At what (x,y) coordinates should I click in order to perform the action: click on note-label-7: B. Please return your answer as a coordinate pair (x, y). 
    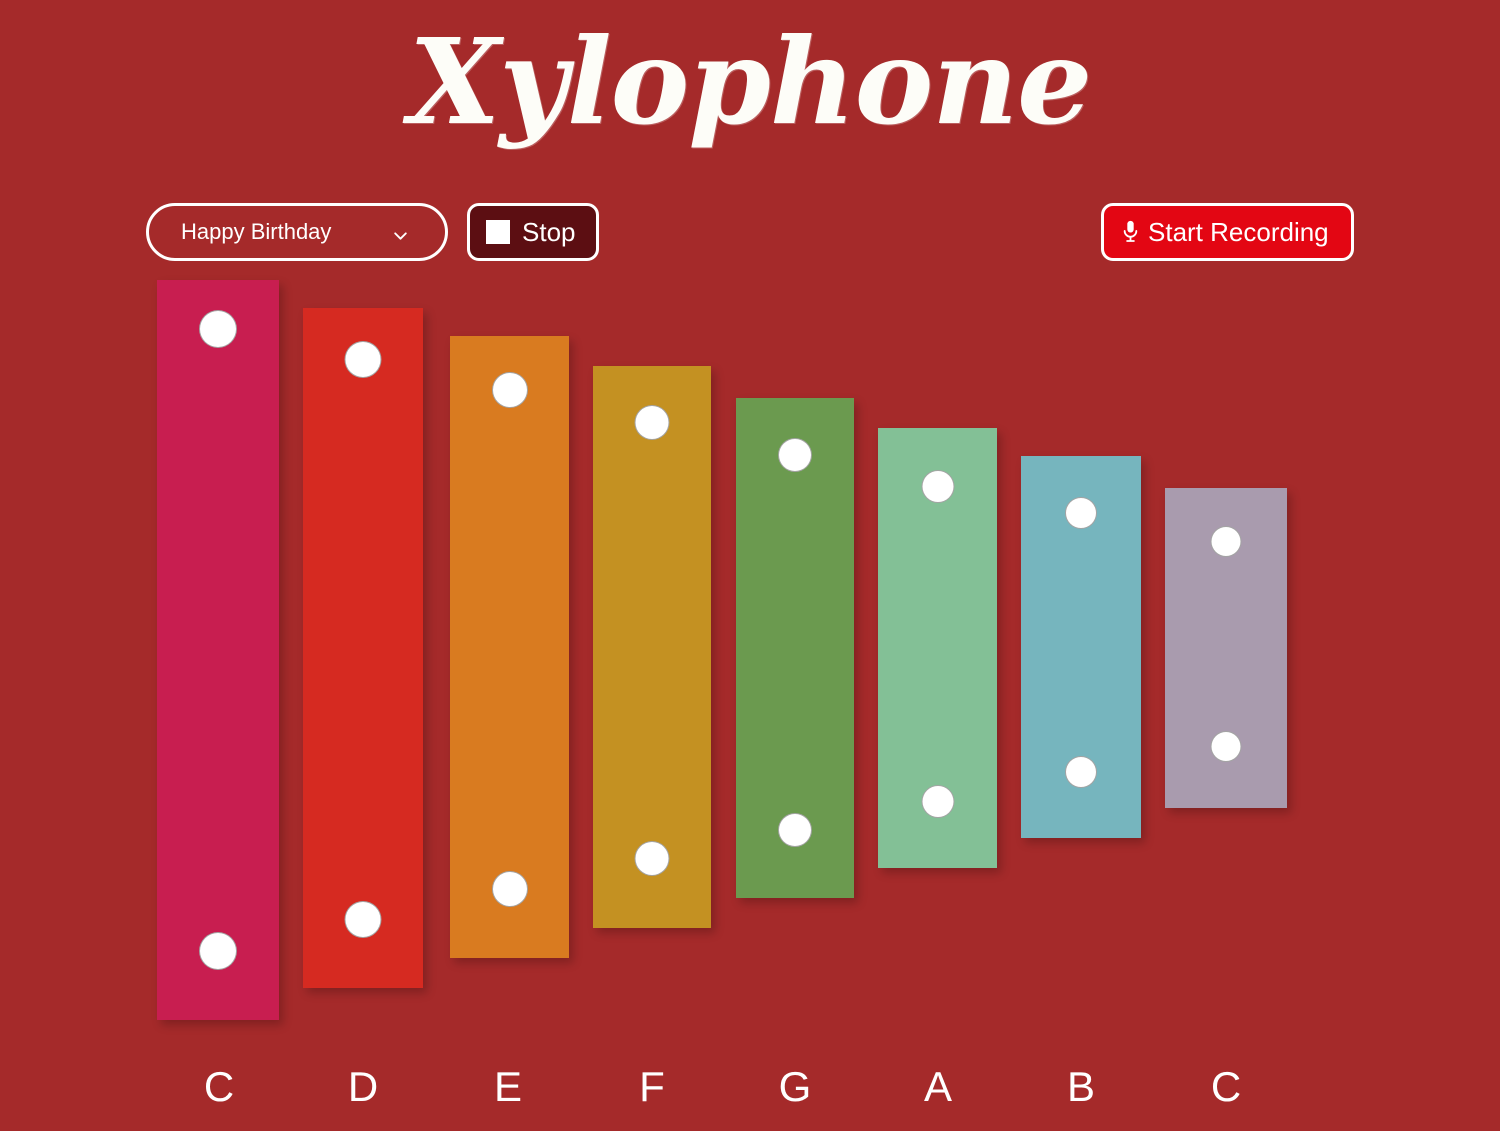
    Looking at the image, I should click on (1081, 1086).